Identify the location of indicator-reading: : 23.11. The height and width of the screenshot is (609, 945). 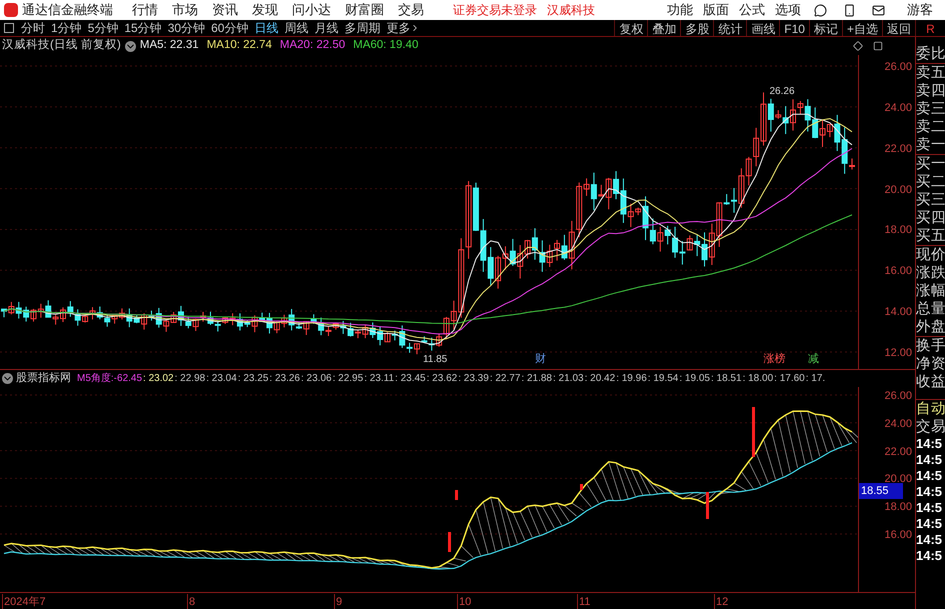
(379, 379).